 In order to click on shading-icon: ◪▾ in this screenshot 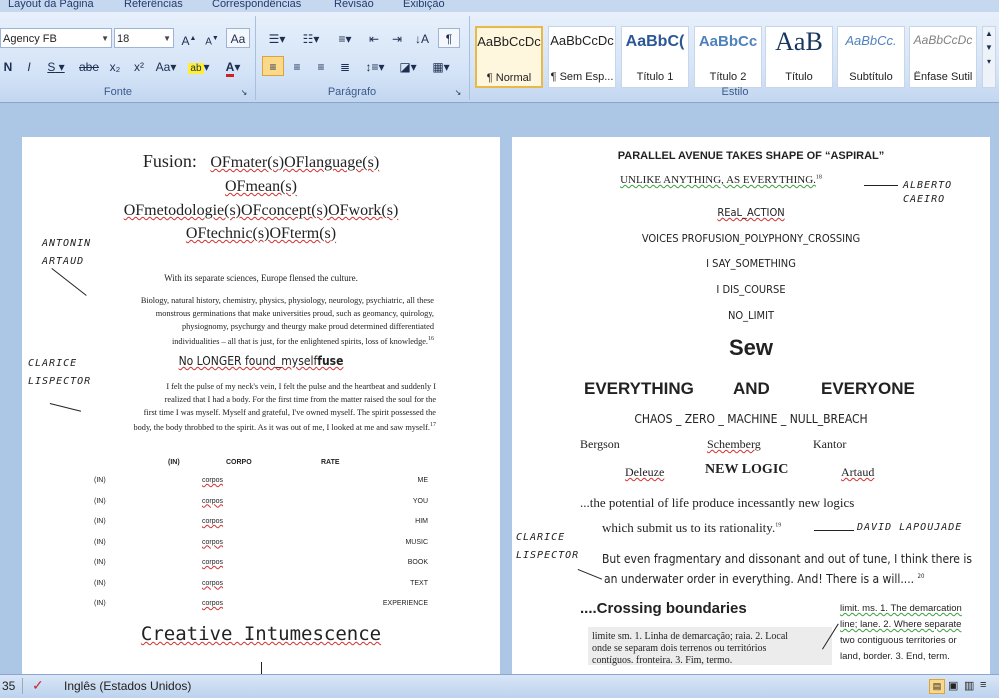, I will do `click(408, 66)`.